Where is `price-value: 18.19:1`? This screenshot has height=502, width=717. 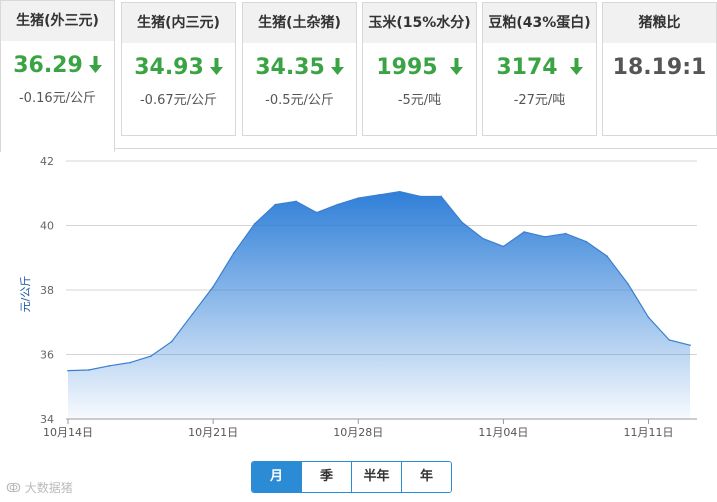
price-value: 18.19:1 is located at coordinates (659, 67).